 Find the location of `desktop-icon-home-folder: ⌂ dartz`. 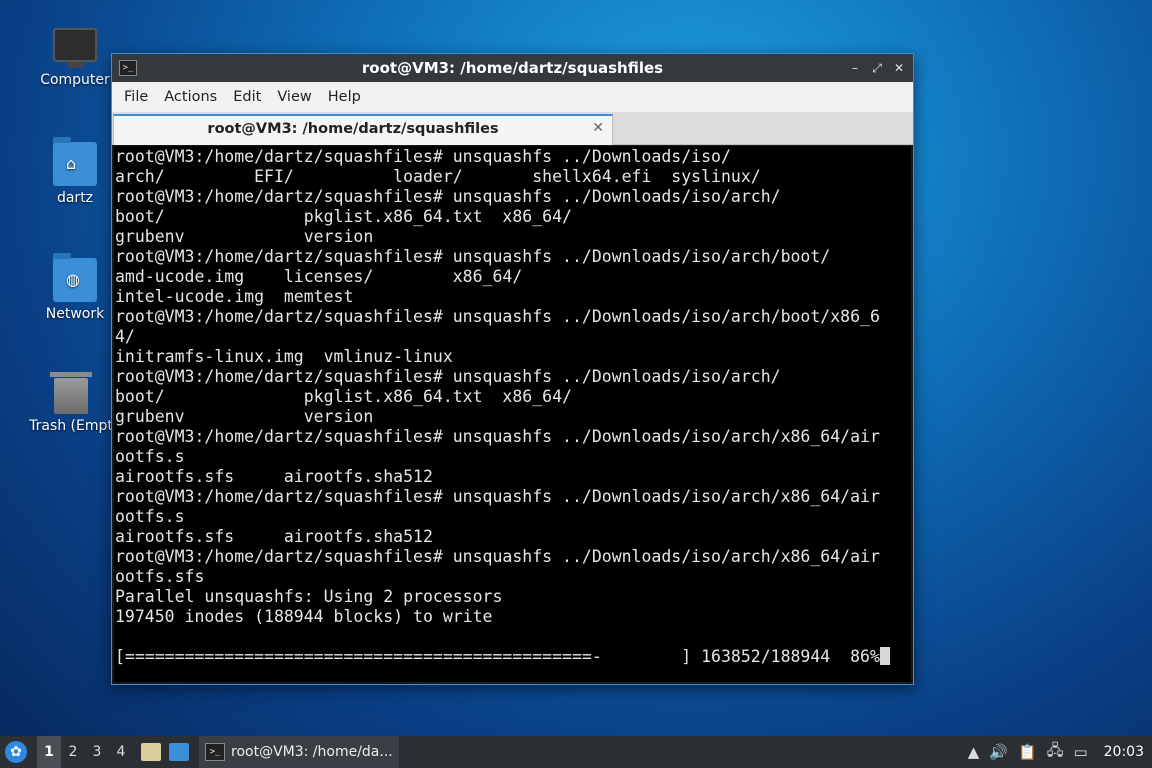

desktop-icon-home-folder: ⌂ dartz is located at coordinates (75, 171).